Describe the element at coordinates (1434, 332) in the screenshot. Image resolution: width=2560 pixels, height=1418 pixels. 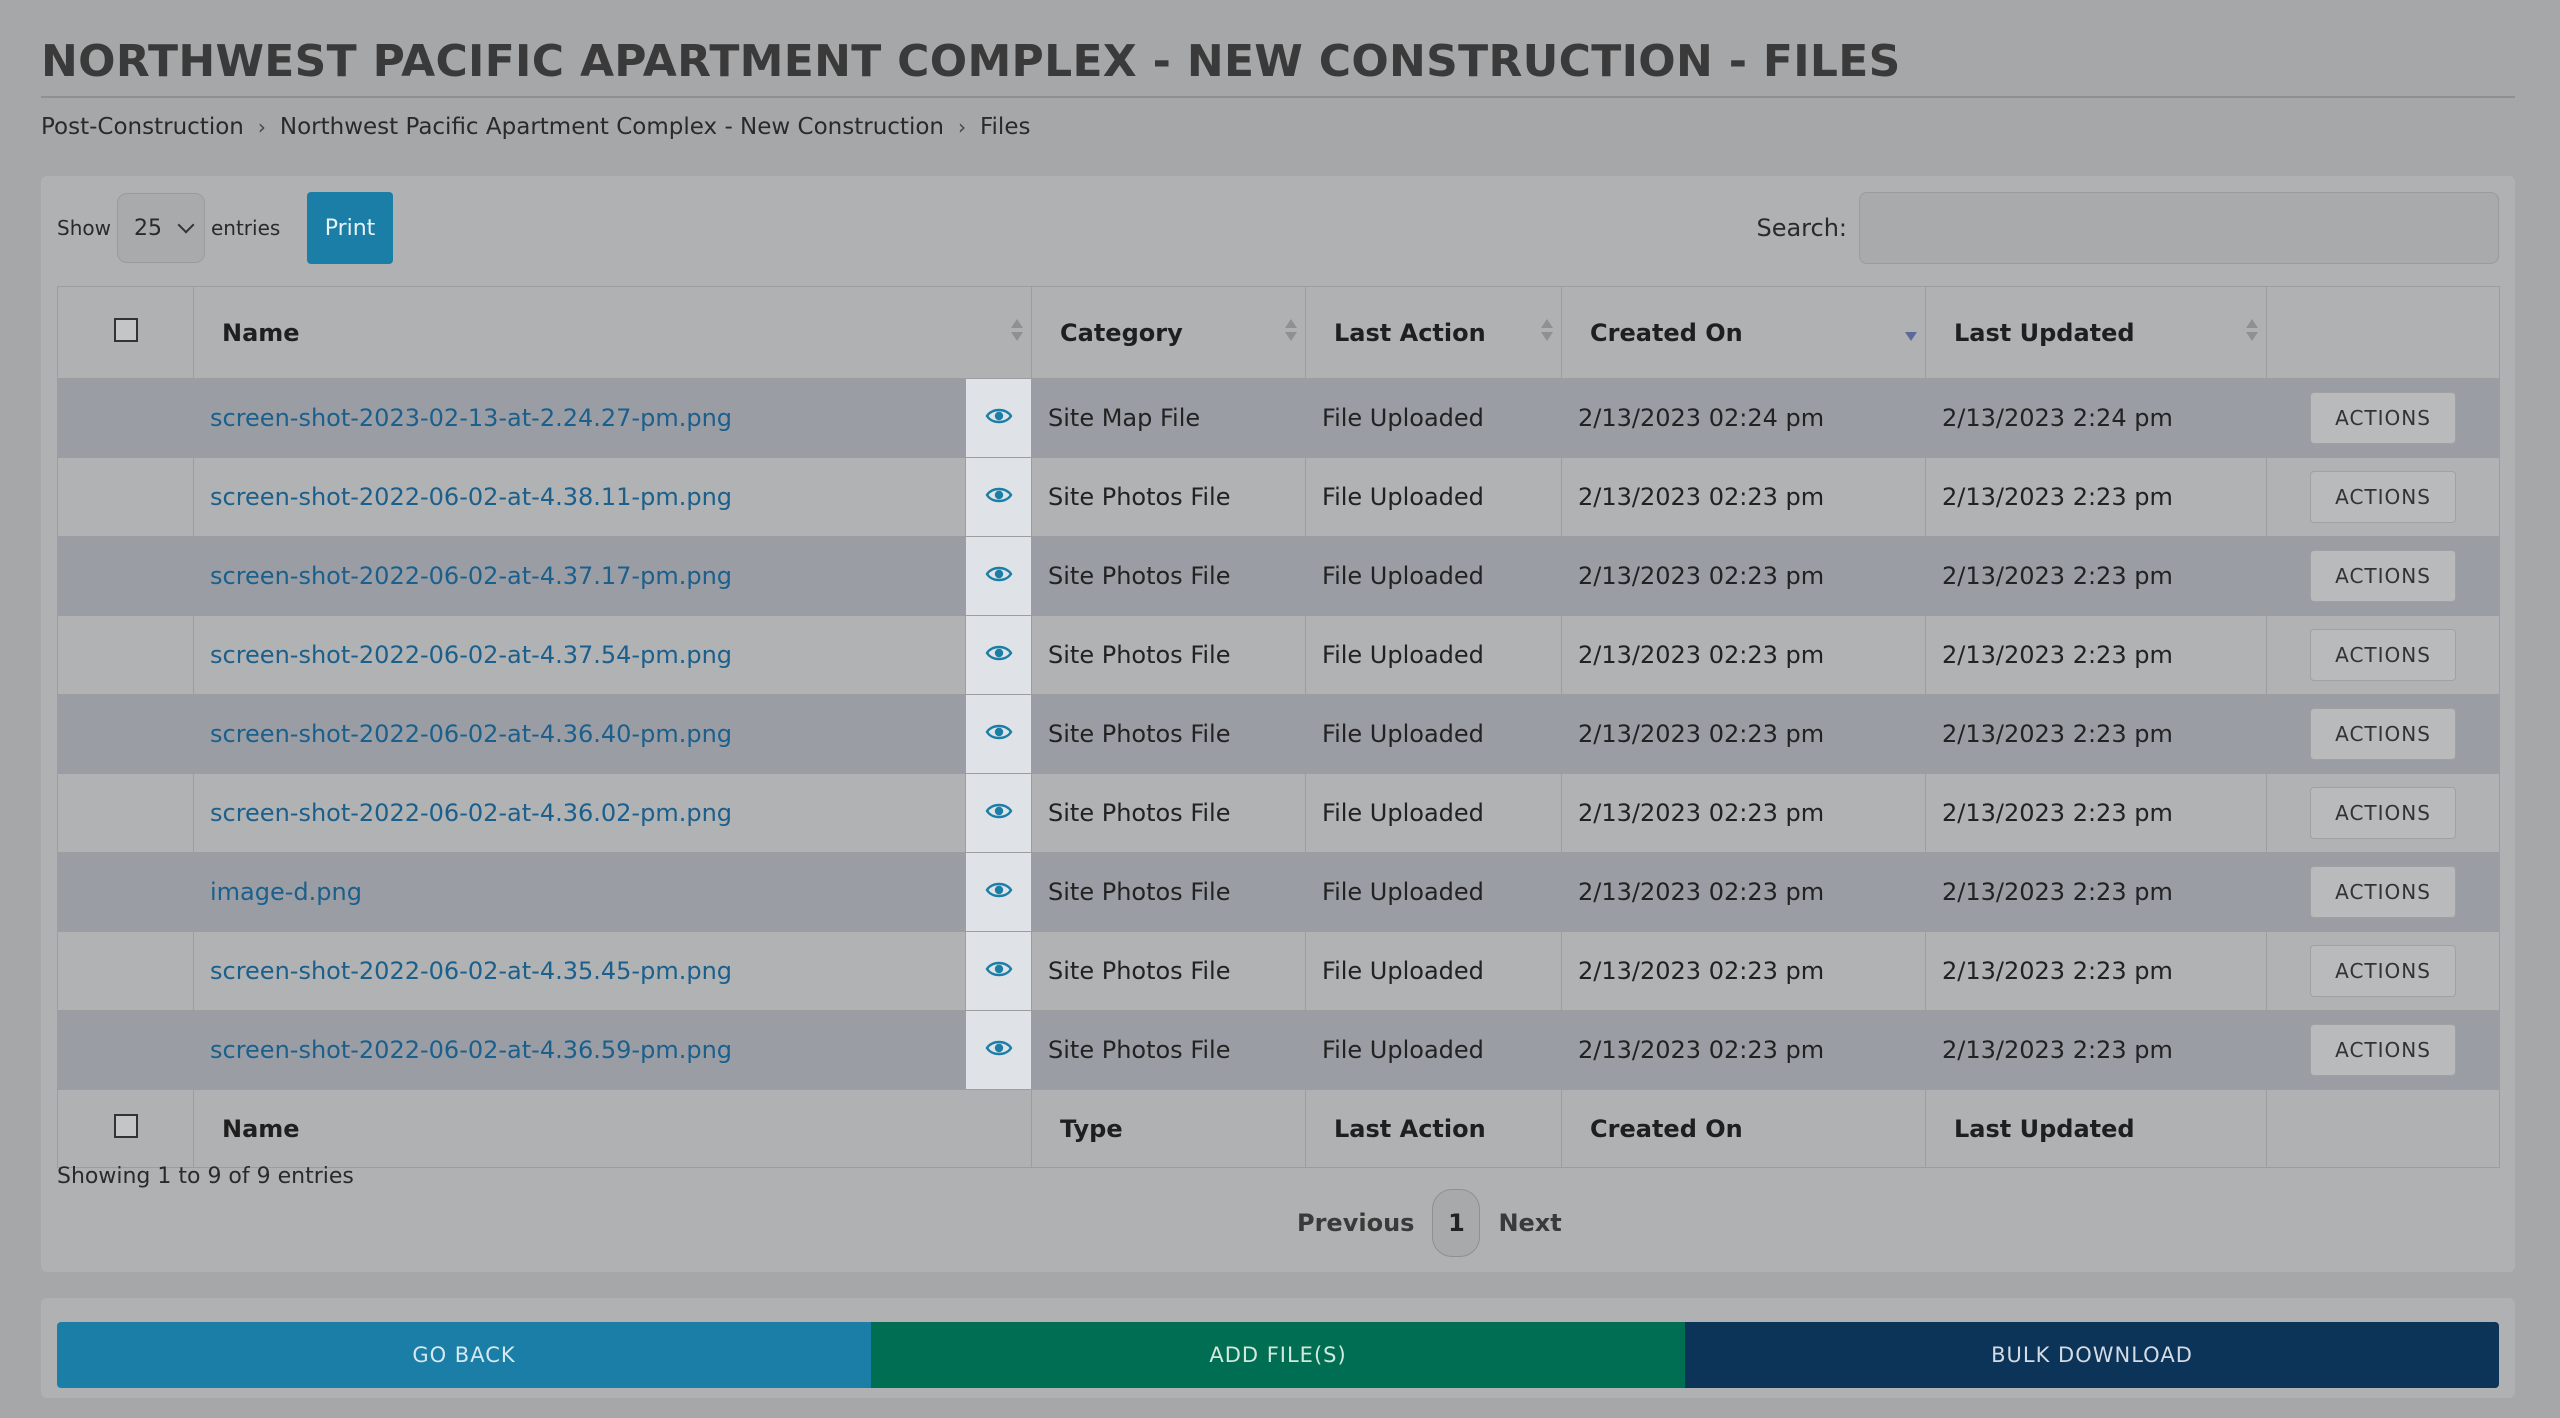
I see `column-header-last-action: Last Action` at that location.